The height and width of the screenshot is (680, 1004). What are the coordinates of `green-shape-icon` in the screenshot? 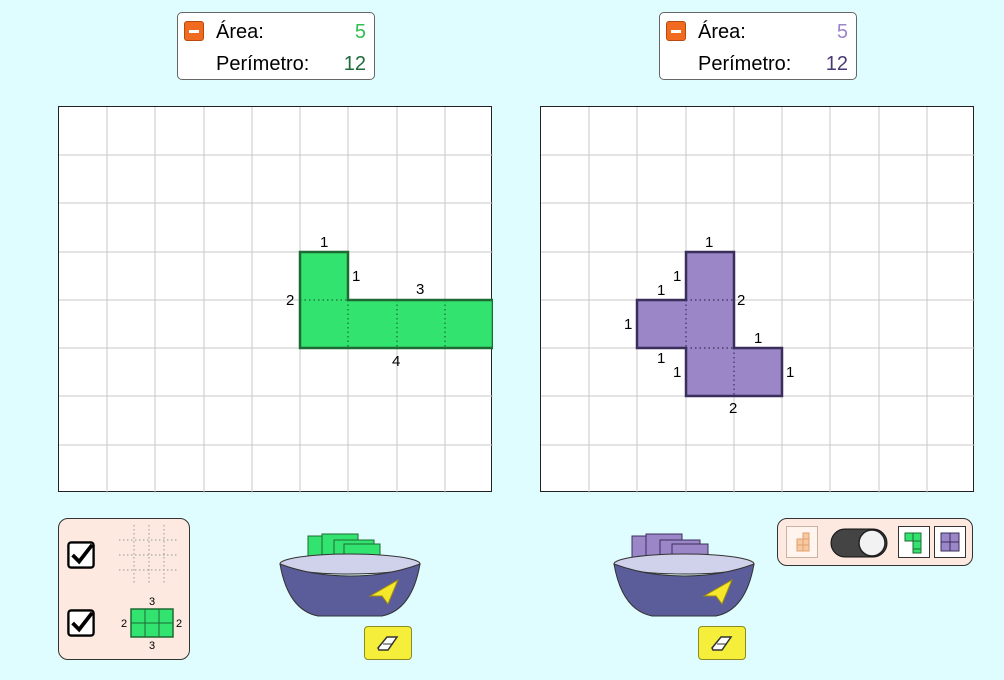 It's located at (913, 543).